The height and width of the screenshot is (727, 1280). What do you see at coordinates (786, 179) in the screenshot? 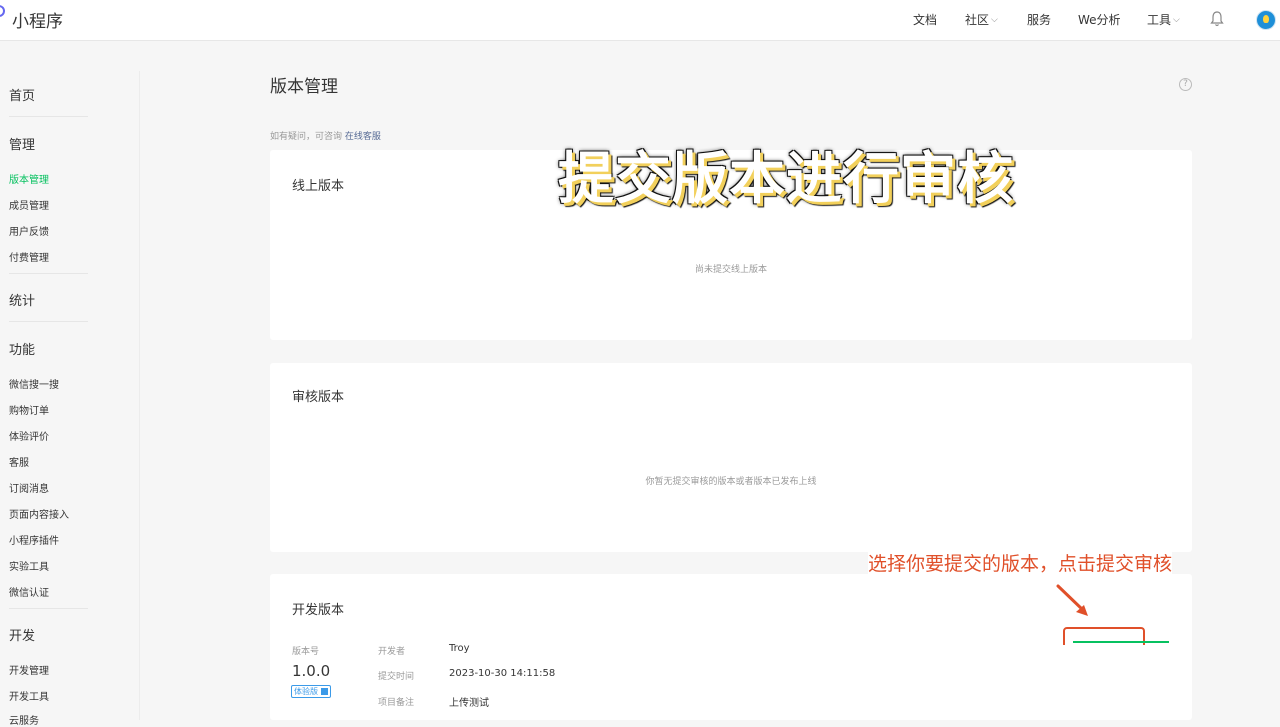
I see `overlay-caption: 提交版本进行审核` at bounding box center [786, 179].